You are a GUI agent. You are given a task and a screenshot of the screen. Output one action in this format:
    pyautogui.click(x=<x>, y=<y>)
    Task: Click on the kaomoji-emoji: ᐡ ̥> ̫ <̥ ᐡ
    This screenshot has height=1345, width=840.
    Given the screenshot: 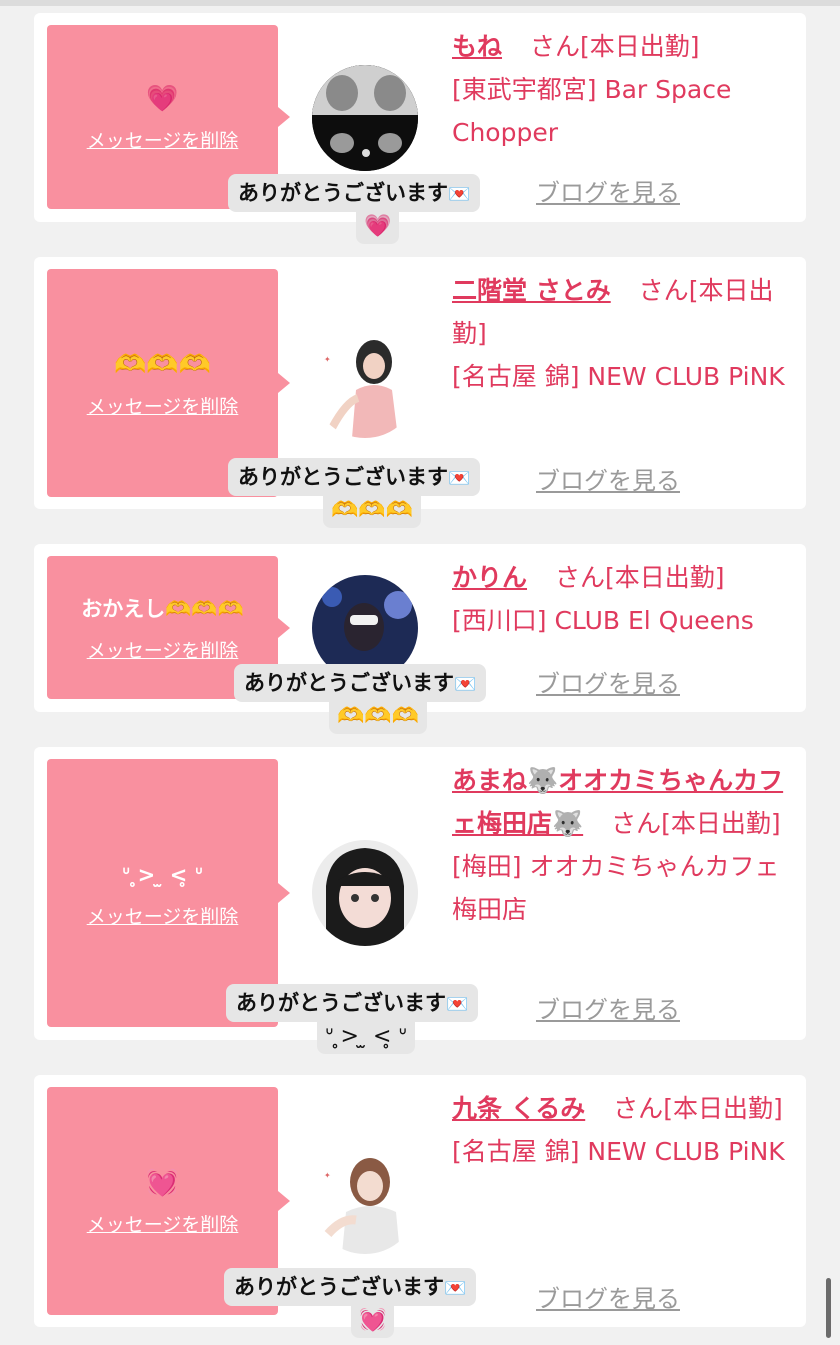 What is the action you would take?
    pyautogui.click(x=162, y=874)
    